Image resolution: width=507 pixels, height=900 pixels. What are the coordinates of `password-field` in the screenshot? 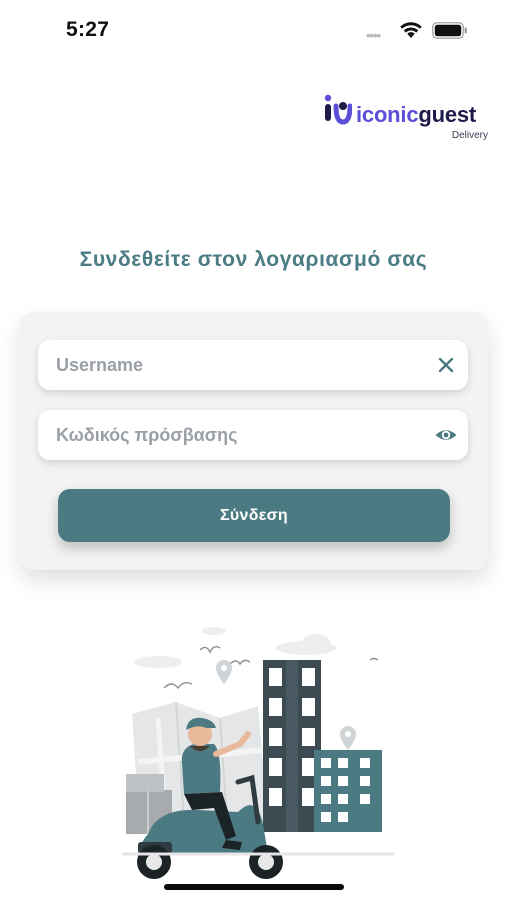 It's located at (253, 435).